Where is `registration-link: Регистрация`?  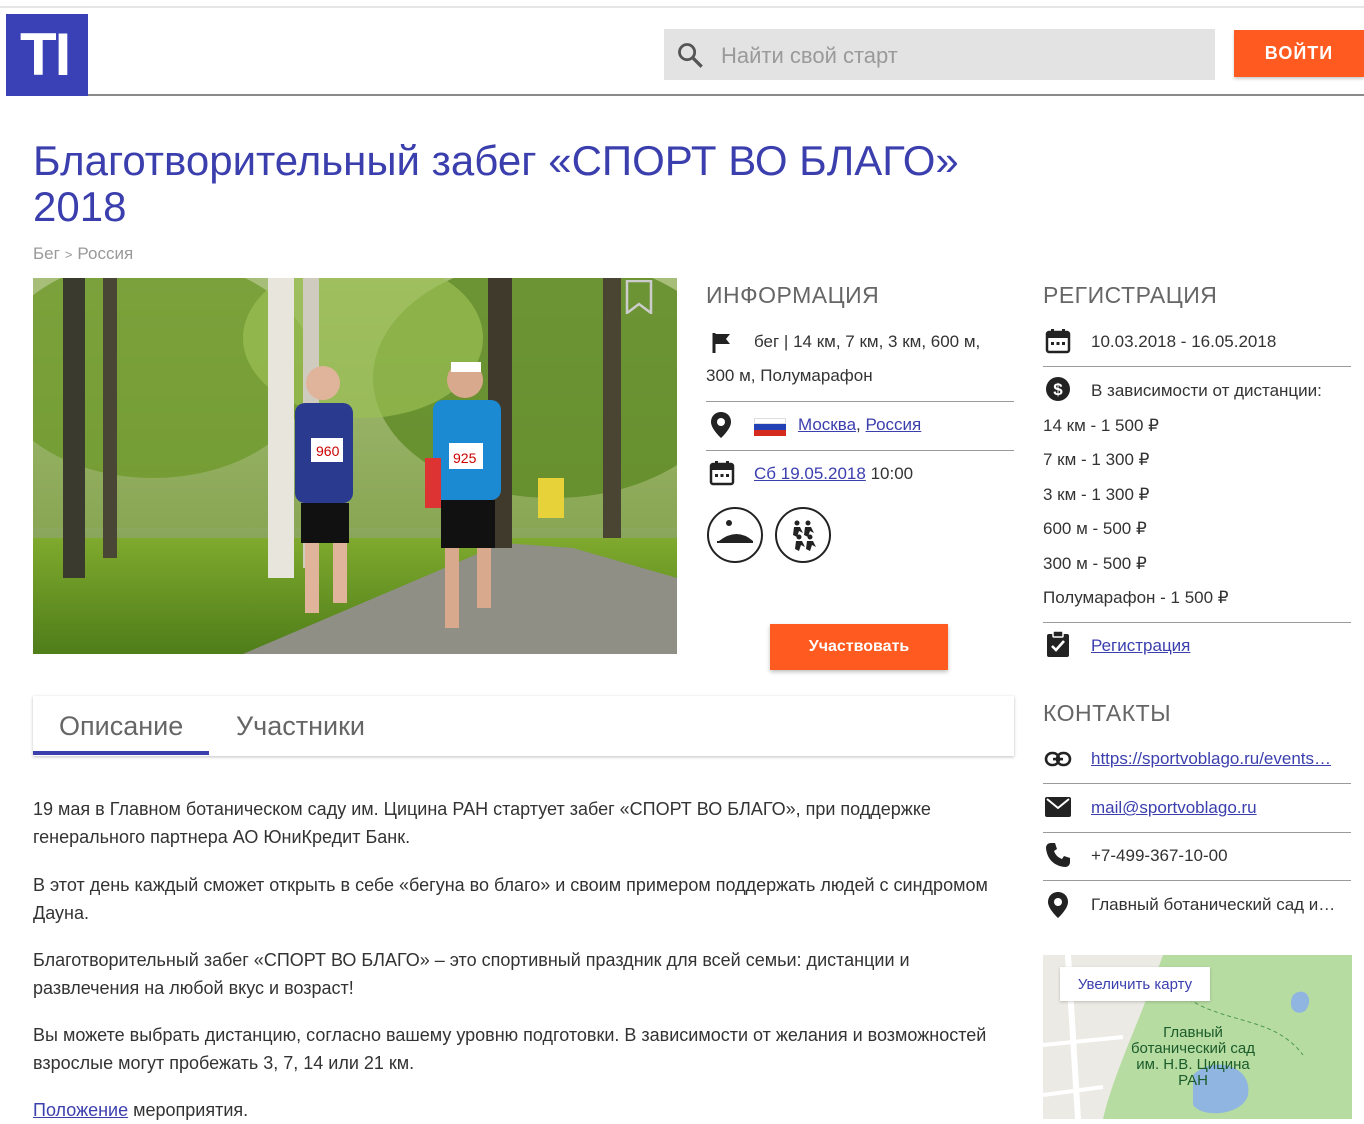
registration-link: Регистрация is located at coordinates (1140, 645).